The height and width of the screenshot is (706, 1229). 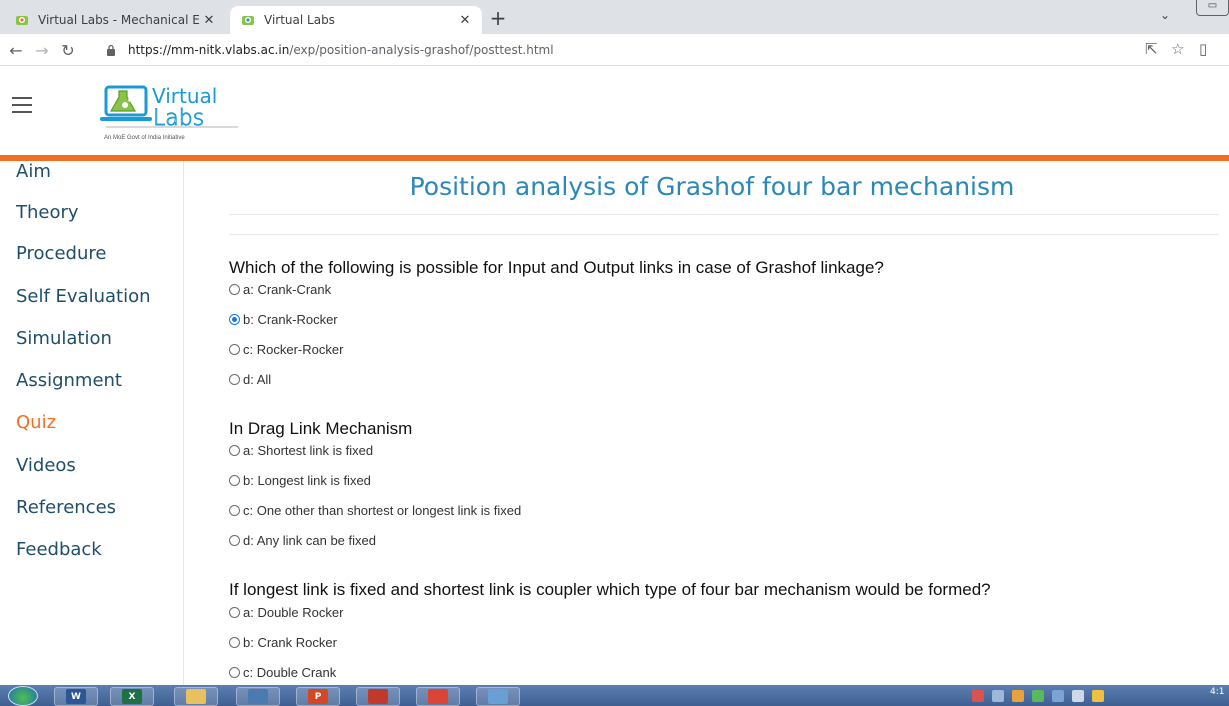 I want to click on reload-icon: ↻, so click(x=68, y=50).